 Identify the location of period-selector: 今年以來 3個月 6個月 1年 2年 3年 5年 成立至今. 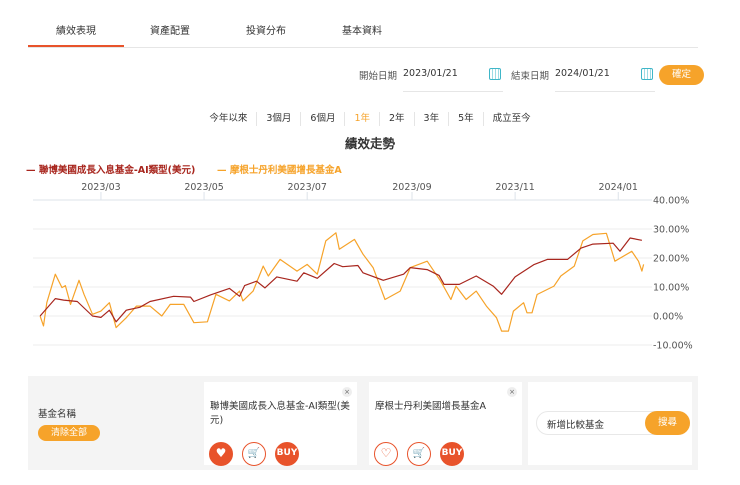
(370, 119).